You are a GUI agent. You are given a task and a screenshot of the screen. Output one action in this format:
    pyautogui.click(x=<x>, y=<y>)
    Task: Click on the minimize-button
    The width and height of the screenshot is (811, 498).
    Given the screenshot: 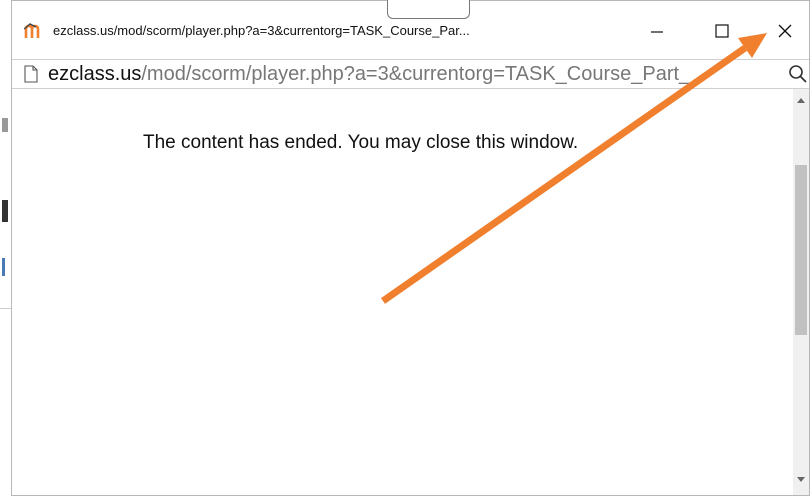 What is the action you would take?
    pyautogui.click(x=657, y=31)
    